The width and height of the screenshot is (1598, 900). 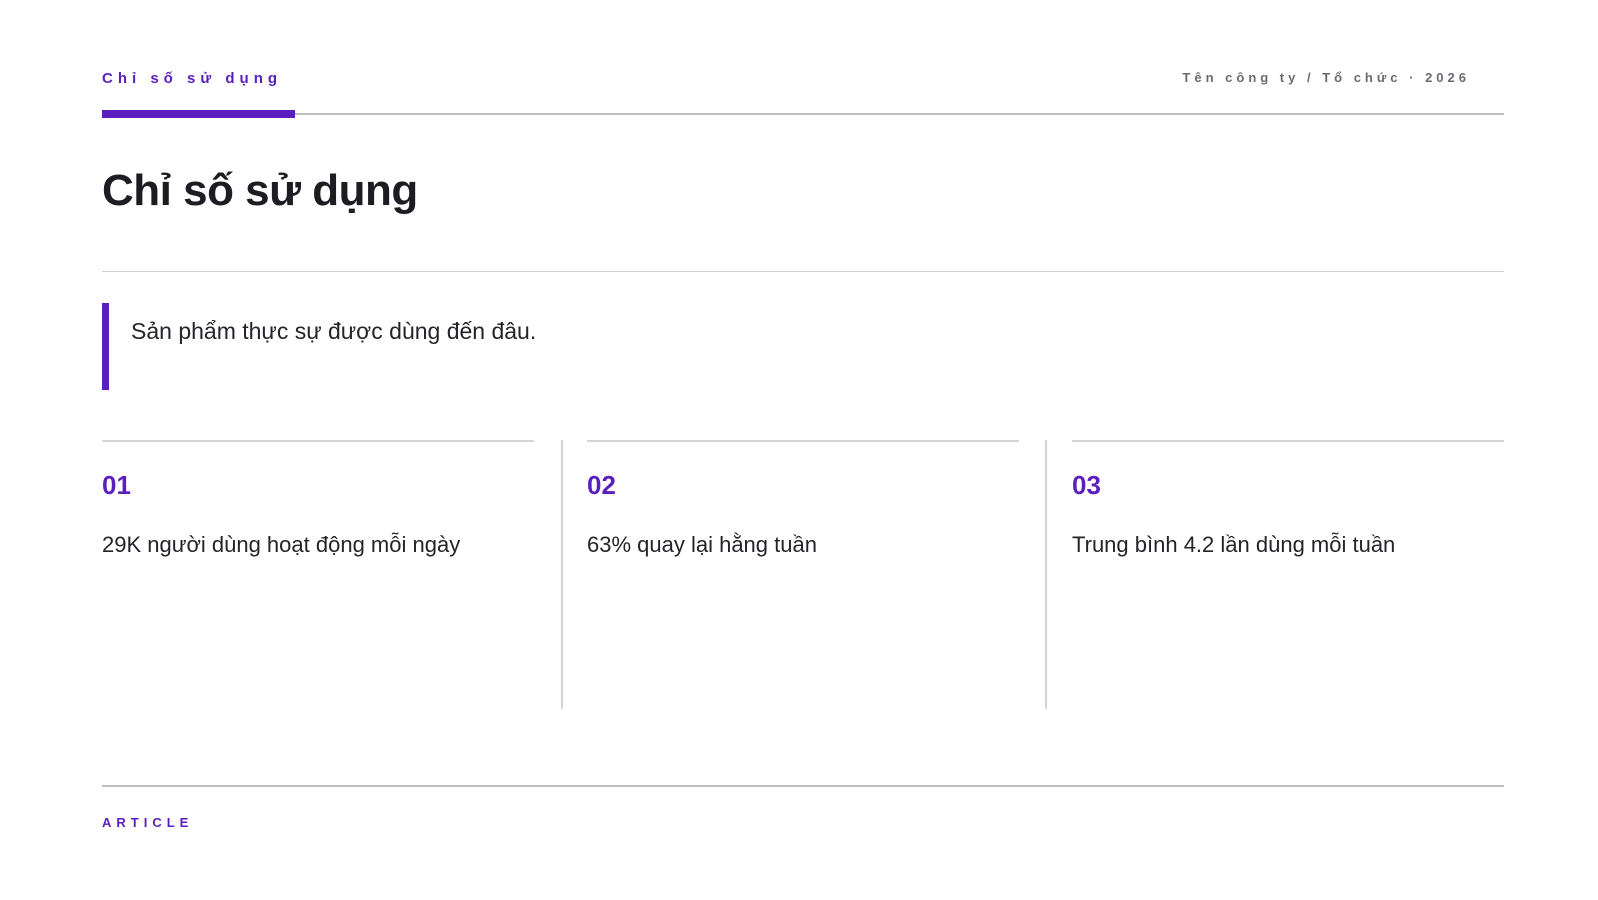 What do you see at coordinates (1086, 485) in the screenshot?
I see `card-number: 03` at bounding box center [1086, 485].